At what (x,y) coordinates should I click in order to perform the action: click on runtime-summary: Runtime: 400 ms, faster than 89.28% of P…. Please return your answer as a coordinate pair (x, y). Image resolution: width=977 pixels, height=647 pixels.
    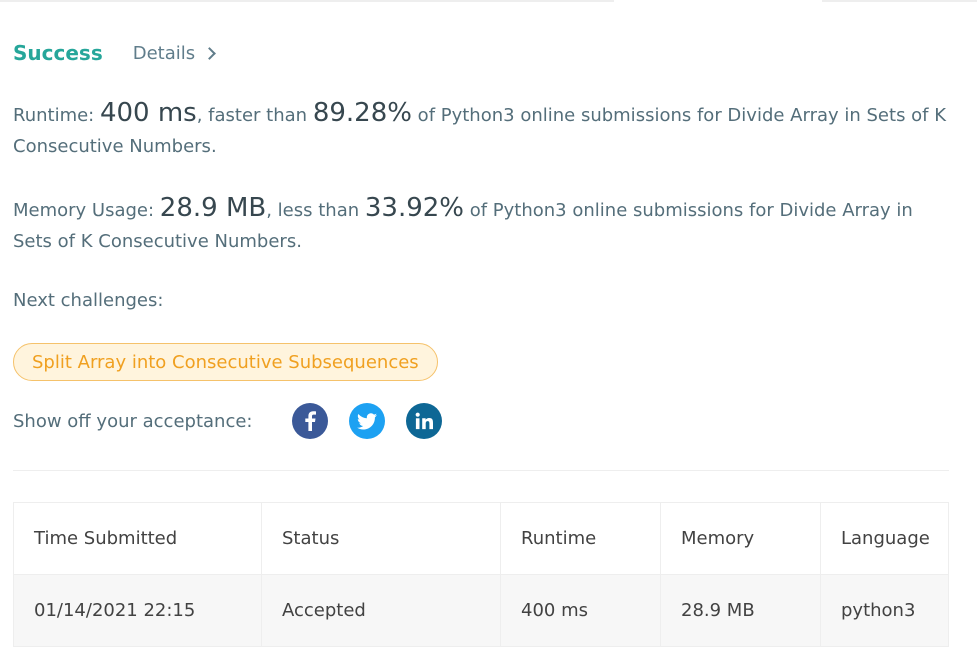
    Looking at the image, I should click on (483, 130).